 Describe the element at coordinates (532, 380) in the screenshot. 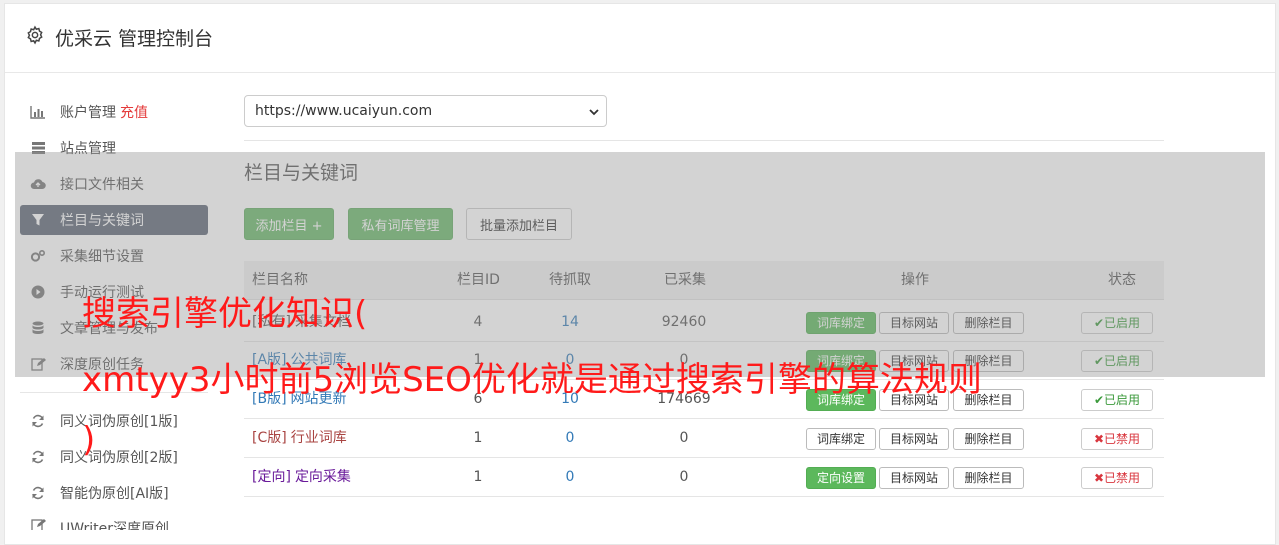

I see `overlay-text-line2: xmtyy3小时前5浏览SEO优化就是通过搜索引擎的算法规则` at that location.